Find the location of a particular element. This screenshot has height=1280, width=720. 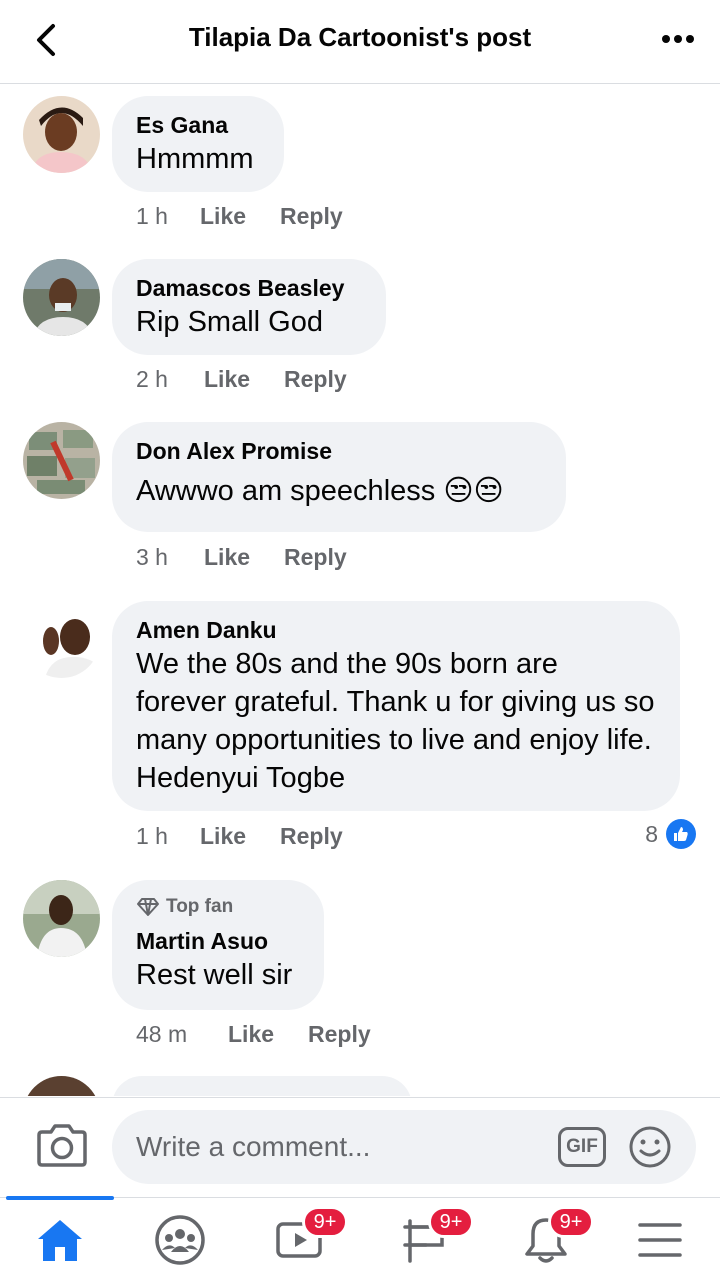

top-bar: Tilapia Da Cartoonist's post is located at coordinates (360, 42).